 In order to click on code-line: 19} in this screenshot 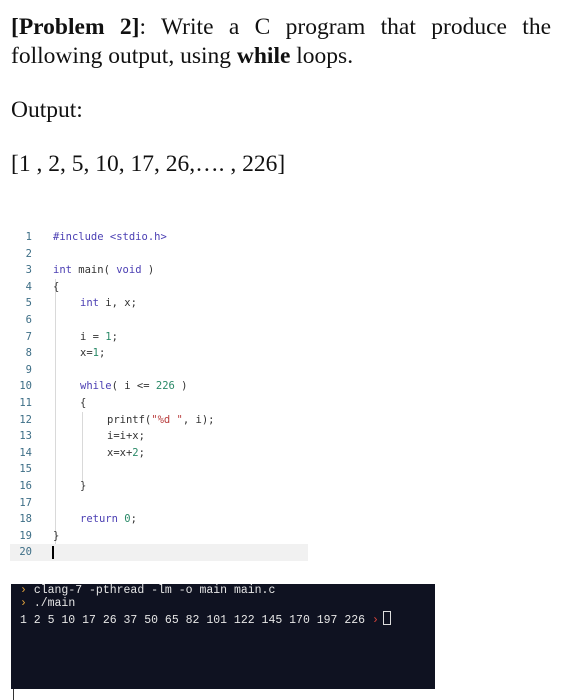, I will do `click(159, 536)`.